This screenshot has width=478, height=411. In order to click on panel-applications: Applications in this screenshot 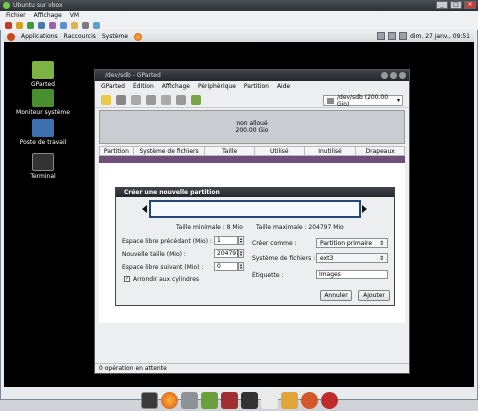, I will do `click(39, 36)`.